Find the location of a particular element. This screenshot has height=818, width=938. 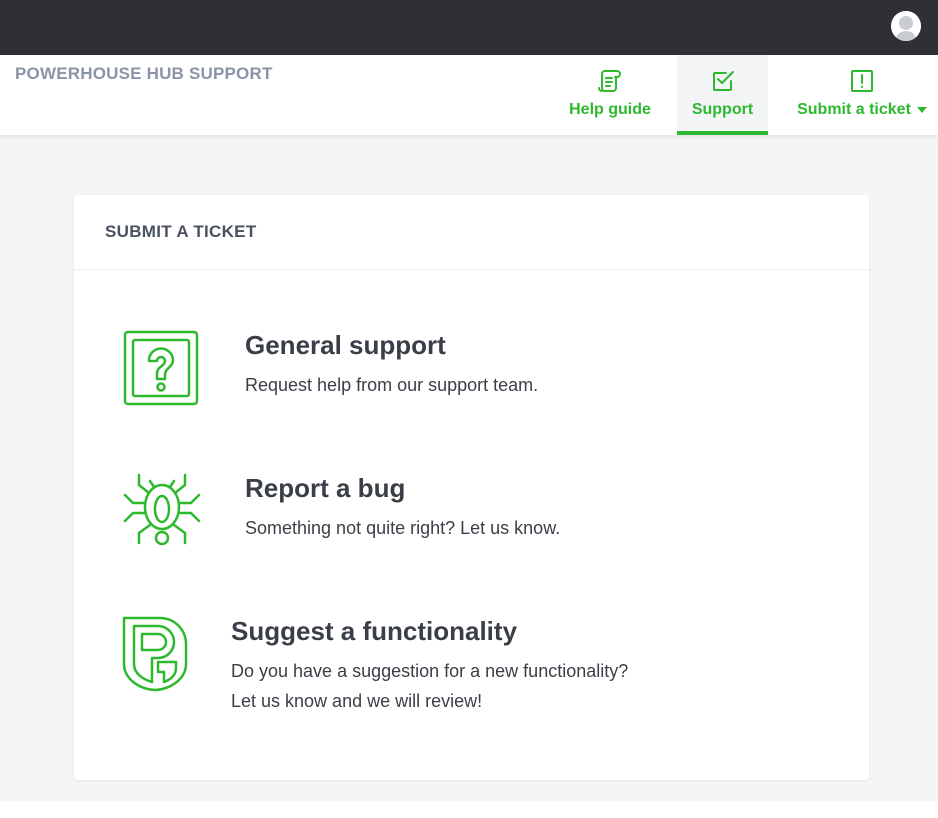

option-report-bug-description: Something not quite right? Let us know. is located at coordinates (403, 528).